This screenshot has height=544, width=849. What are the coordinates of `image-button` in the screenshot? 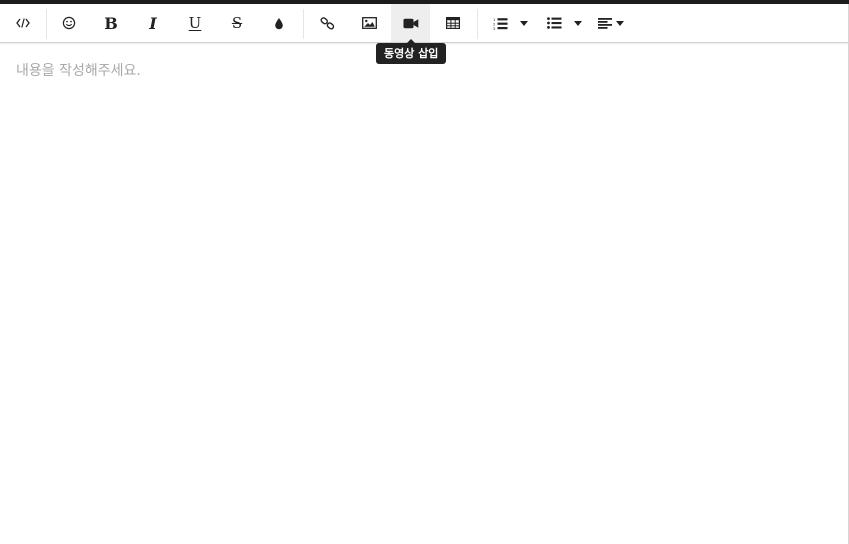 It's located at (369, 23).